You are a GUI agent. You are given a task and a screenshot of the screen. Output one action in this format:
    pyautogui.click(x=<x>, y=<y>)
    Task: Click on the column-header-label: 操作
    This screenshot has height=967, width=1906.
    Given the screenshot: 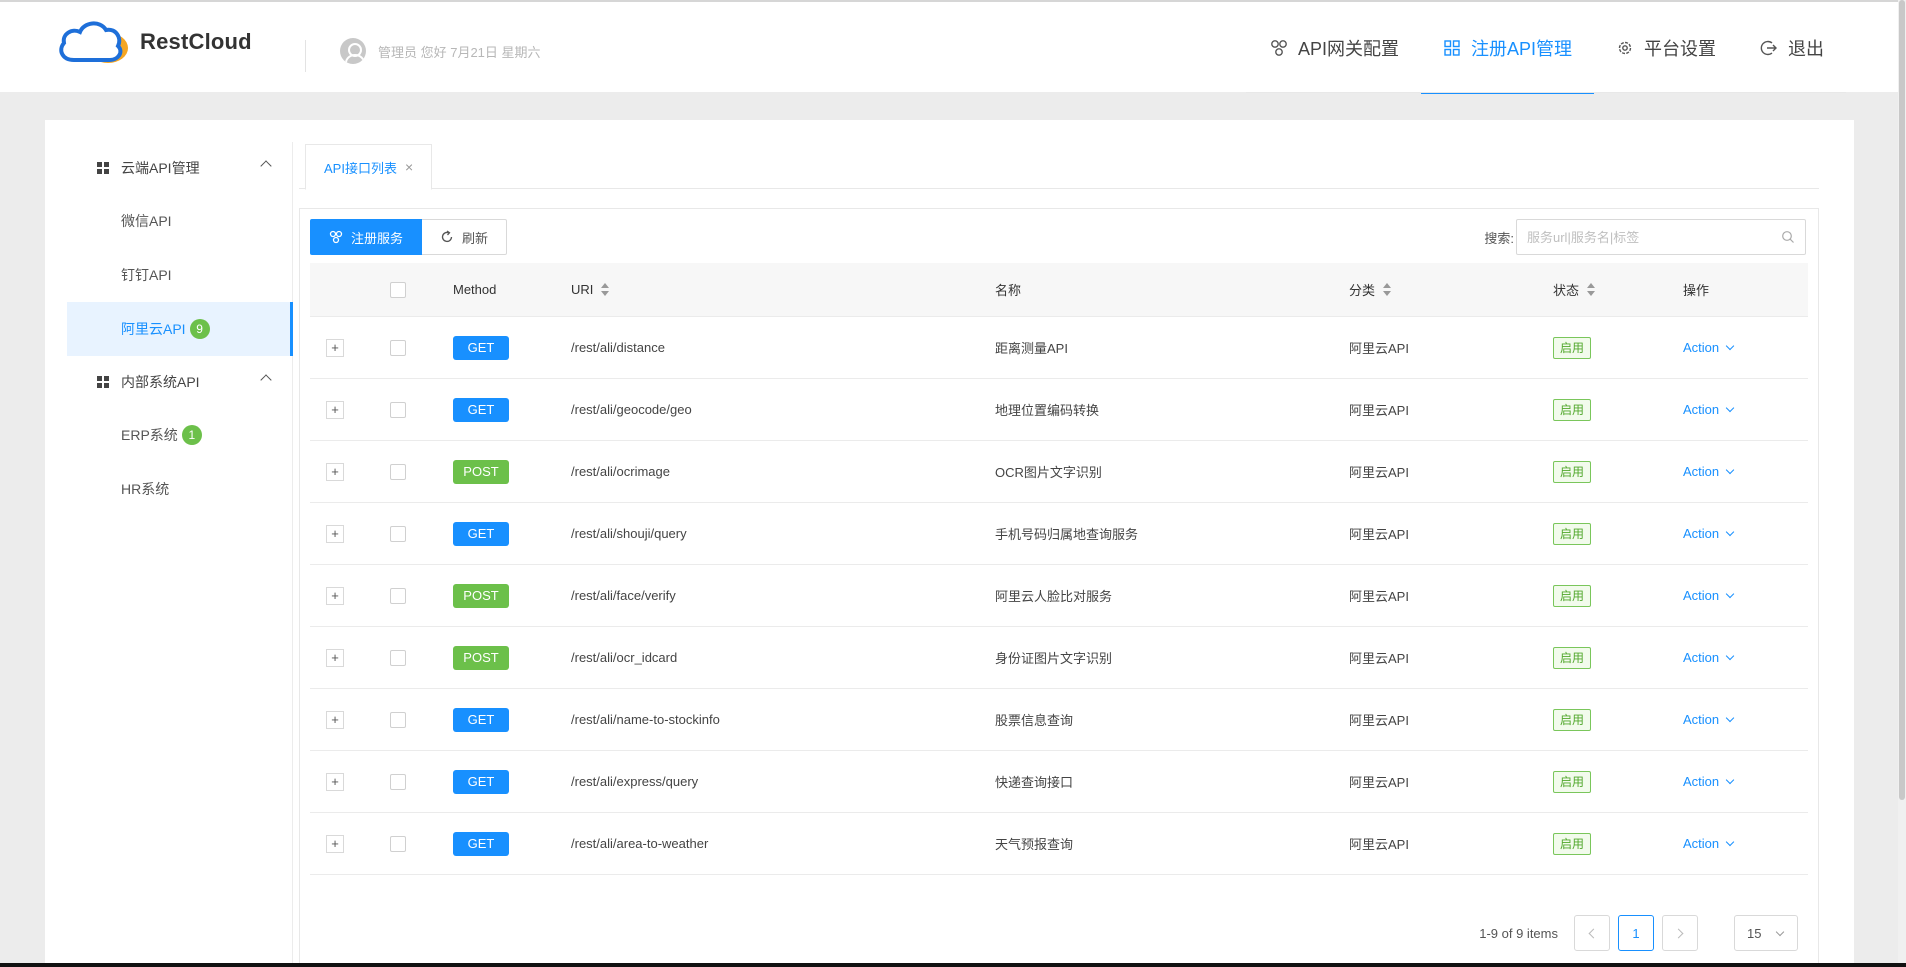 What is the action you would take?
    pyautogui.click(x=1696, y=290)
    